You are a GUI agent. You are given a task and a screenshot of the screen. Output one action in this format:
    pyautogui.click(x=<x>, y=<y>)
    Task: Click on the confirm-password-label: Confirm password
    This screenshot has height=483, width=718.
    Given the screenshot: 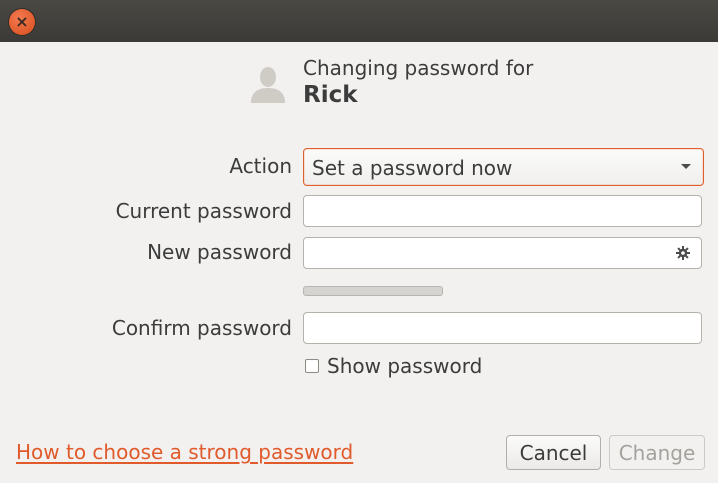 What is the action you would take?
    pyautogui.click(x=201, y=328)
    